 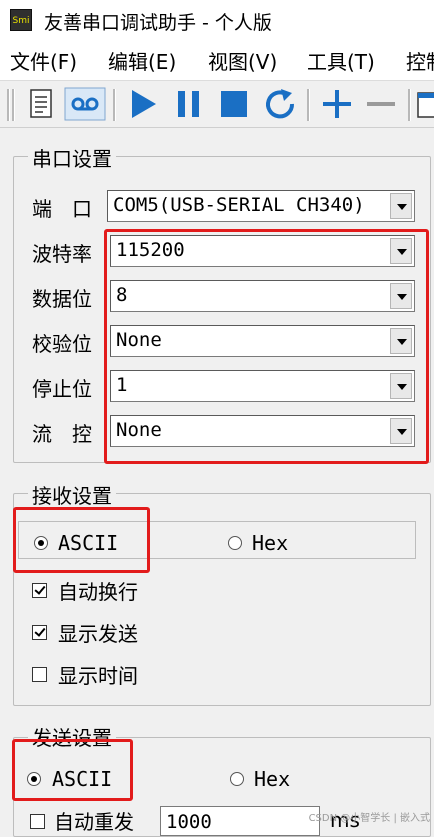 I want to click on menu-tools: 工具(T), so click(x=341, y=60).